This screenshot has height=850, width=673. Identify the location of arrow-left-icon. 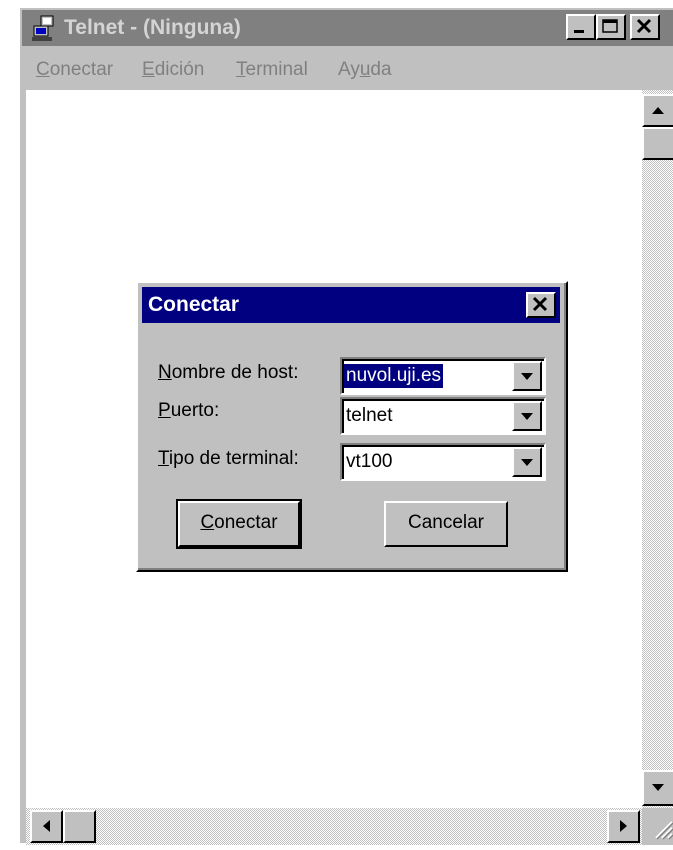
(46, 826).